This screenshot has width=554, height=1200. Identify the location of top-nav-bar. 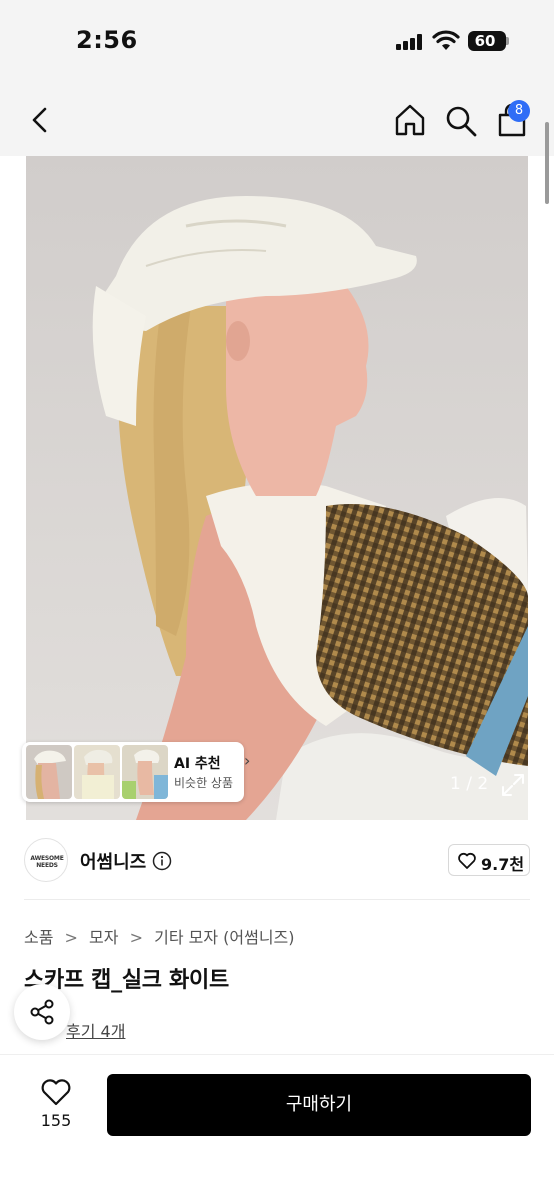
(277, 120).